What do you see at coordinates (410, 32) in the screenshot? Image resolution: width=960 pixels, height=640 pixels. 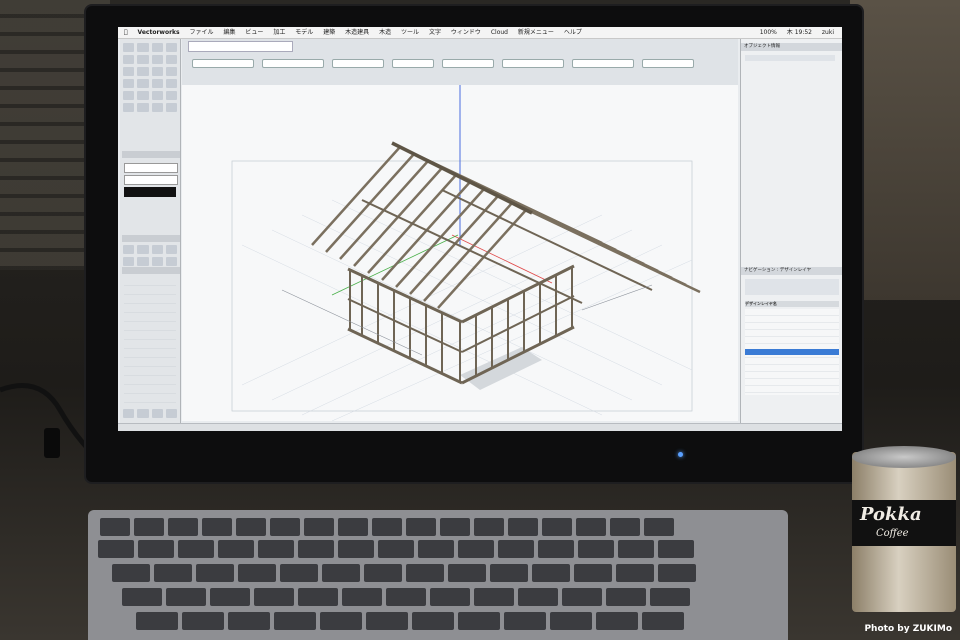 I see `menu-tools: ツール` at bounding box center [410, 32].